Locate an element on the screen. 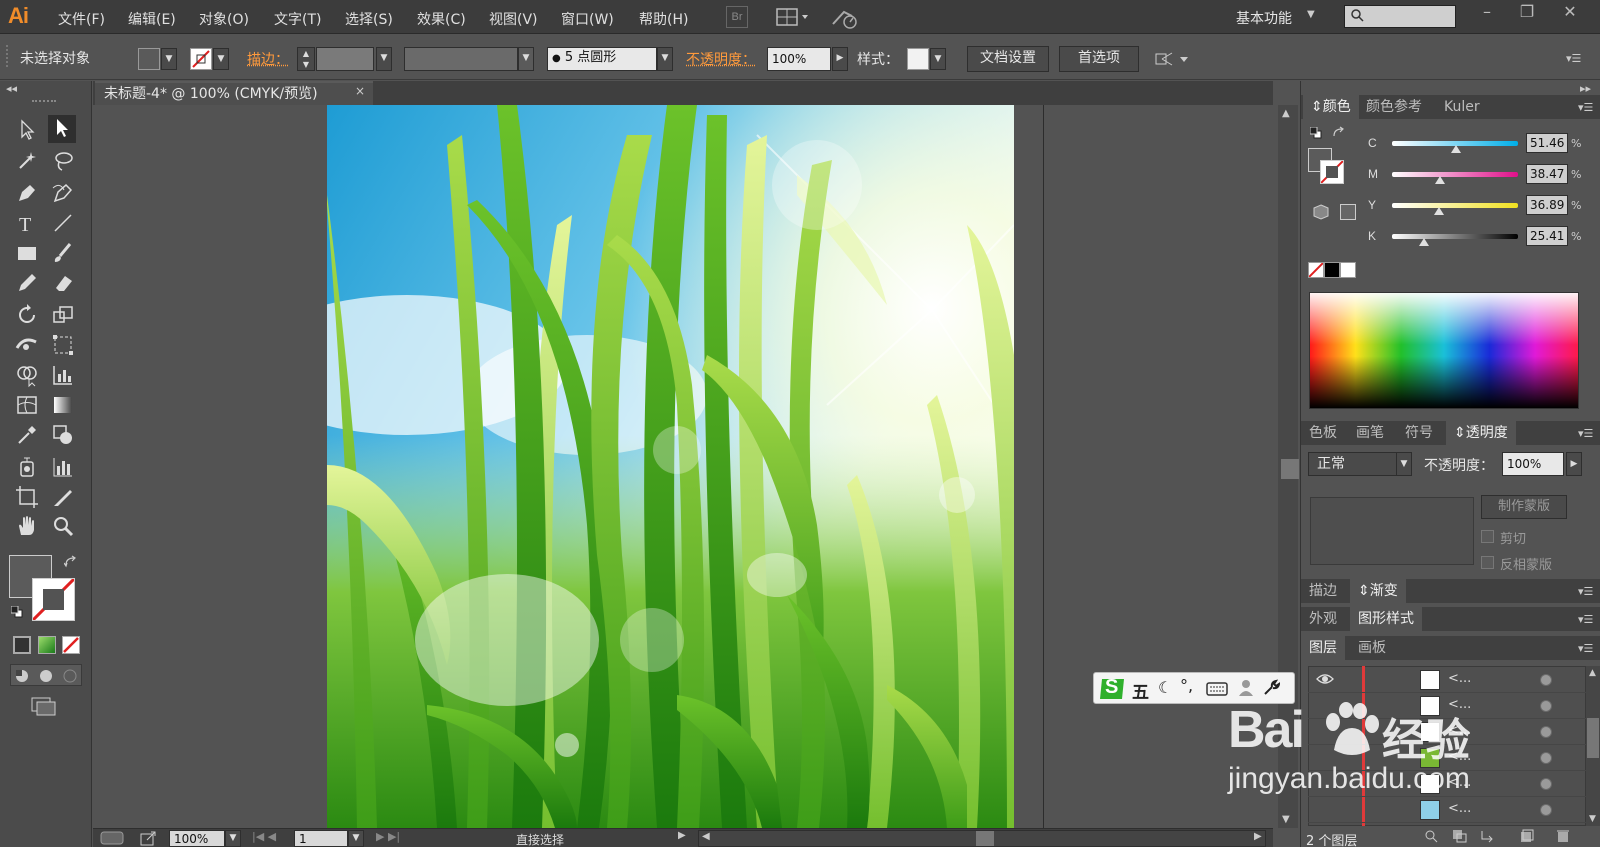 This screenshot has height=847, width=1600. artboard-dropdown: ▼ is located at coordinates (356, 838).